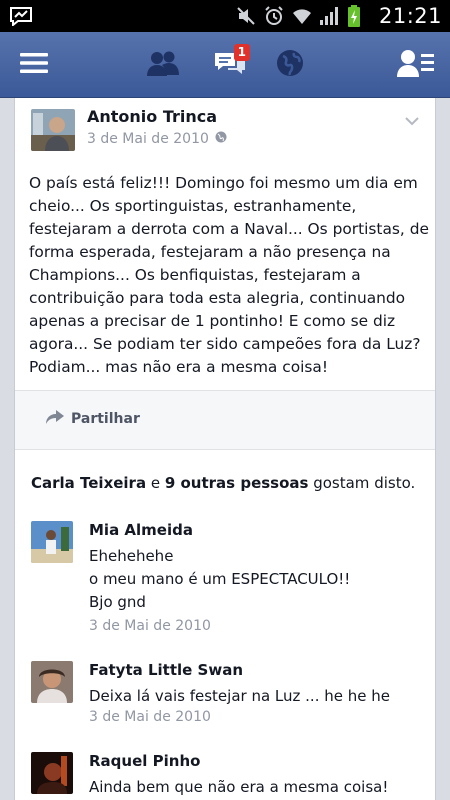  Describe the element at coordinates (117, 602) in the screenshot. I see `comment-line: Bjo gnd` at that location.